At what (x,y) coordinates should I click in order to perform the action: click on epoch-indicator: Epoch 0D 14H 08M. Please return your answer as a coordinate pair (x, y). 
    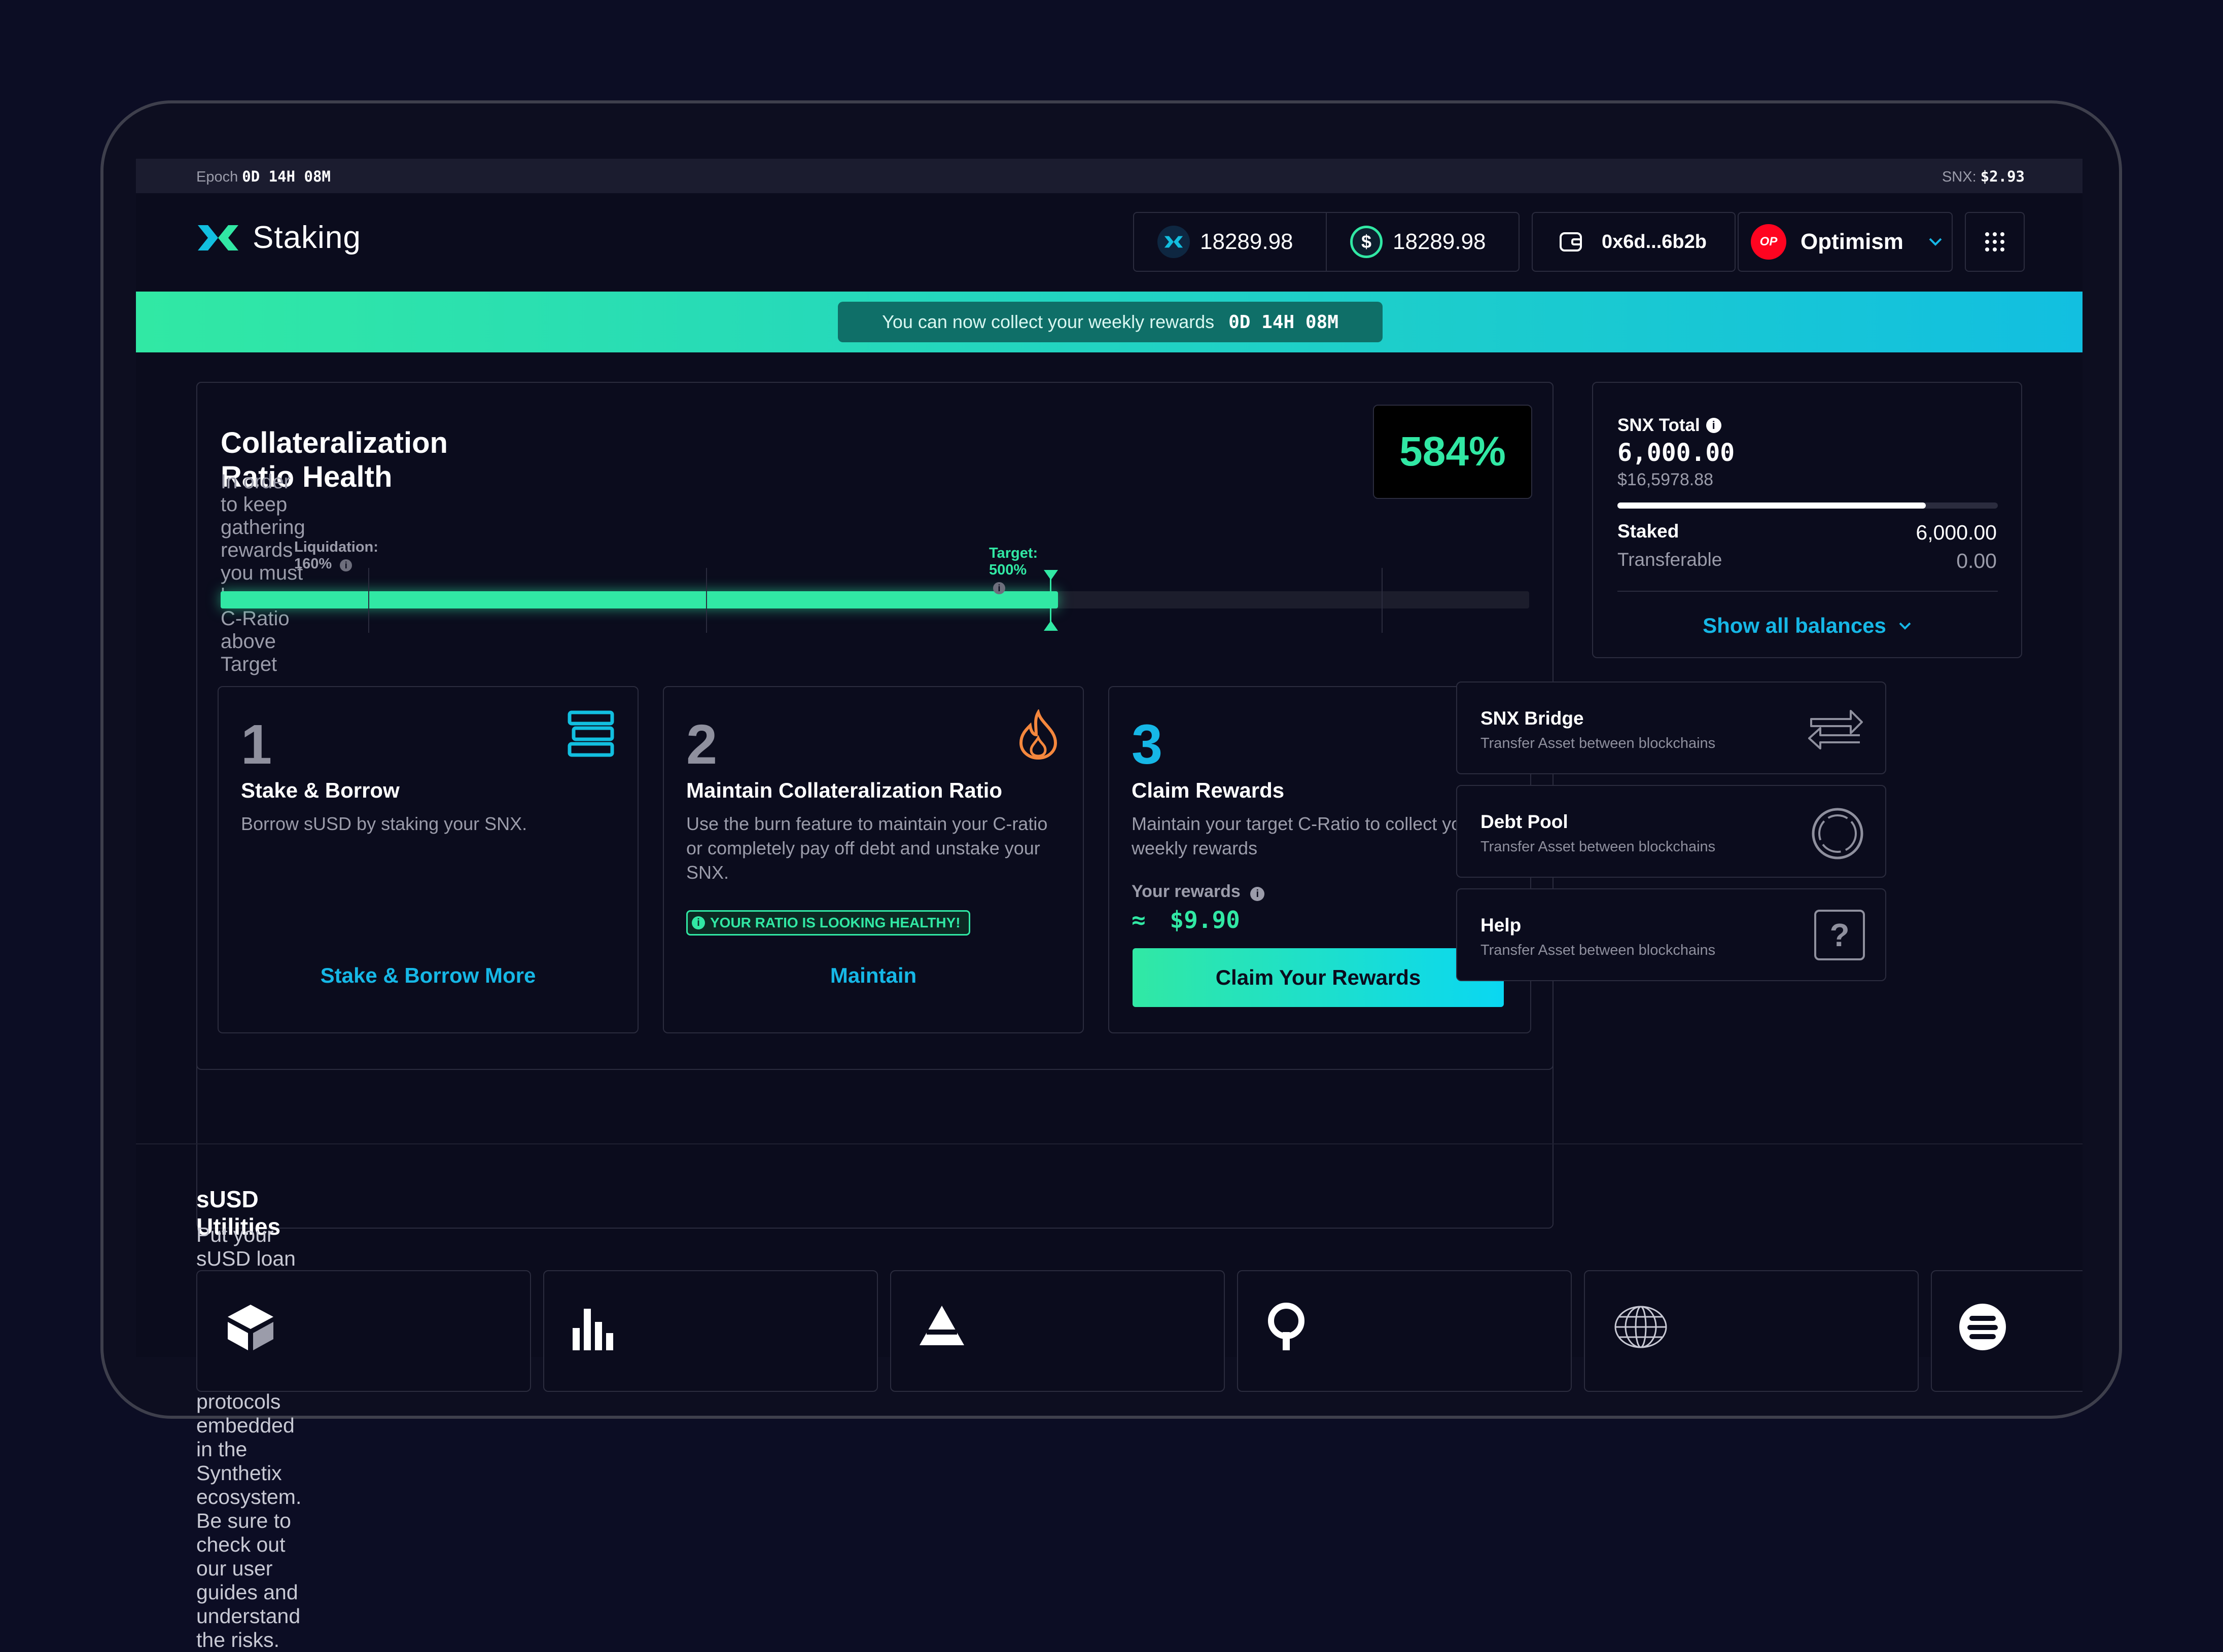
    Looking at the image, I should click on (263, 177).